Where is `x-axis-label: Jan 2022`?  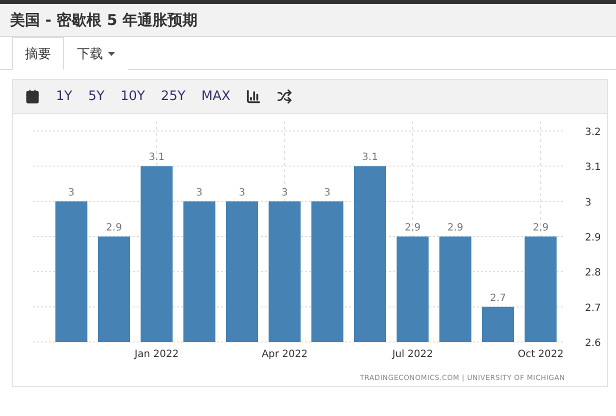
x-axis-label: Jan 2022 is located at coordinates (156, 354).